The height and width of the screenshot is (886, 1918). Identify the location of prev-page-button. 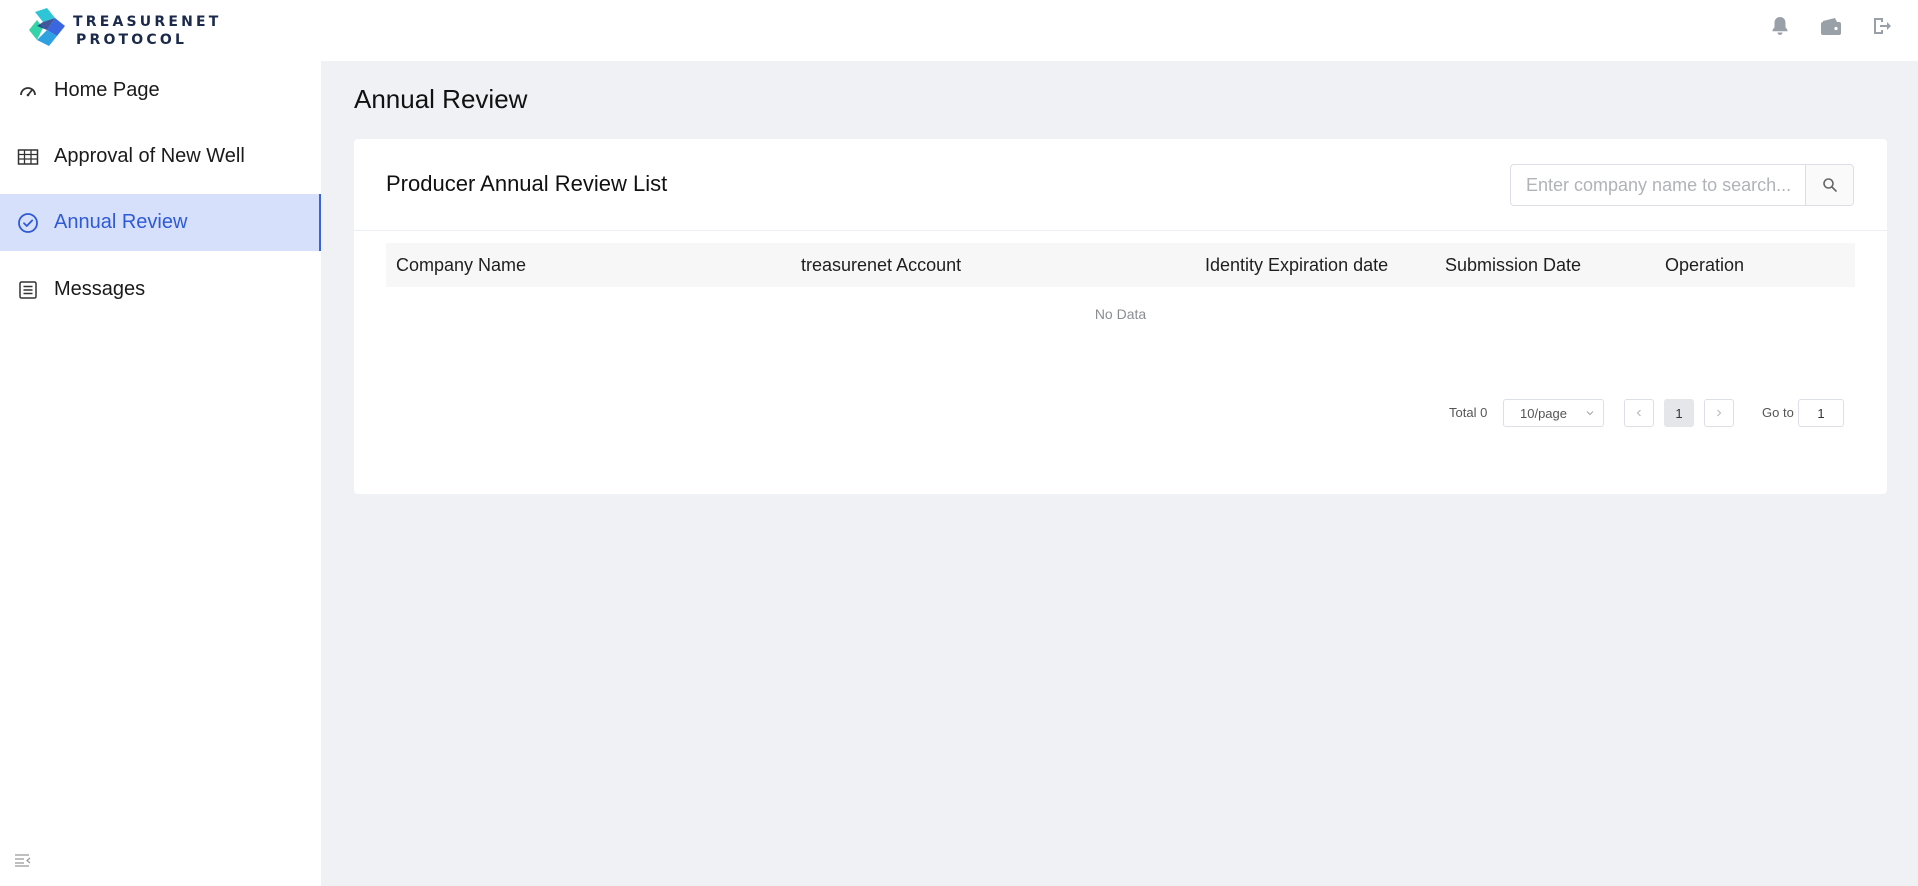
(1639, 413).